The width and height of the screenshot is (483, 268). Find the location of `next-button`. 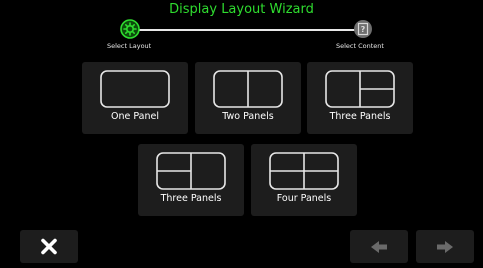

next-button is located at coordinates (445, 246).